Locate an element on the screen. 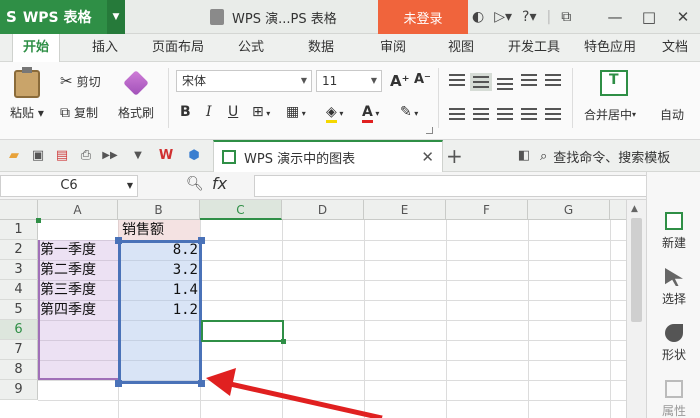 Image resolution: width=700 pixels, height=418 pixels. tab-insert: 插入 is located at coordinates (105, 48).